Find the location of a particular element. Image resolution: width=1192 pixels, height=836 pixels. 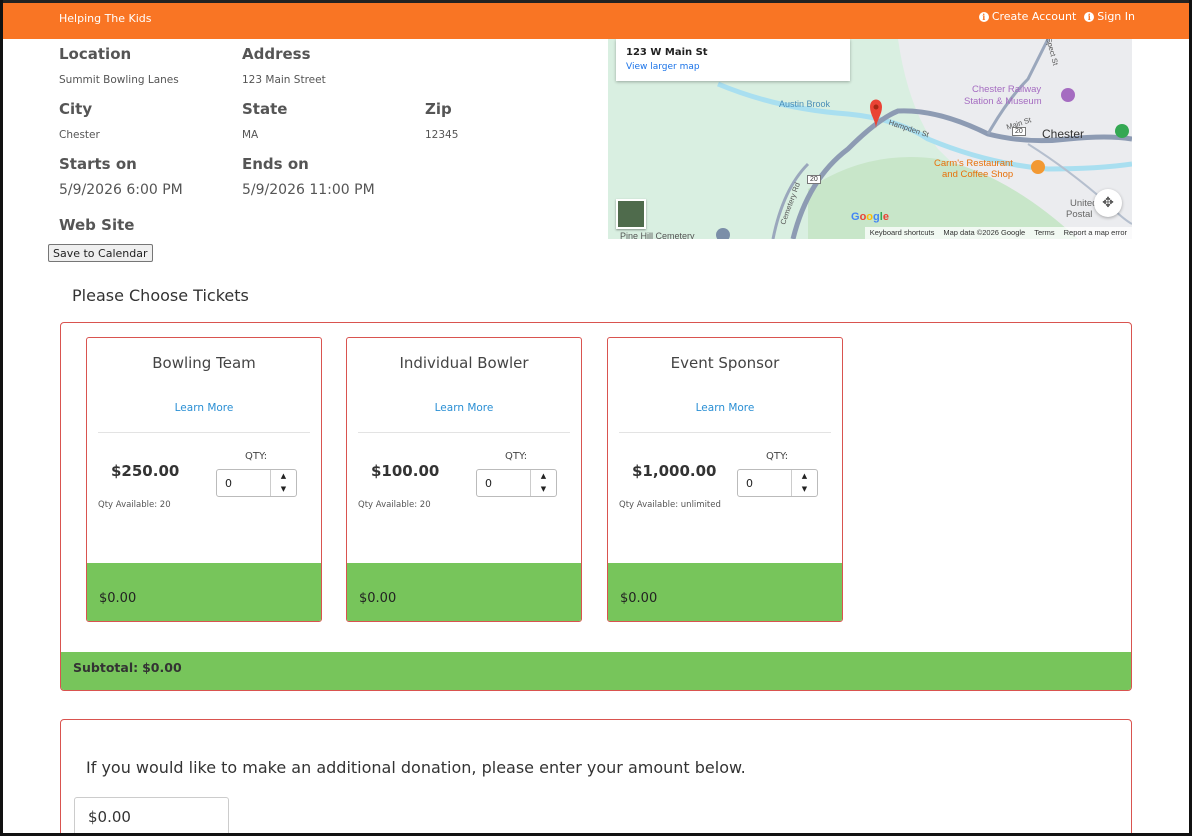

ends-value: 5/9/2026 11:00 PM is located at coordinates (308, 190).